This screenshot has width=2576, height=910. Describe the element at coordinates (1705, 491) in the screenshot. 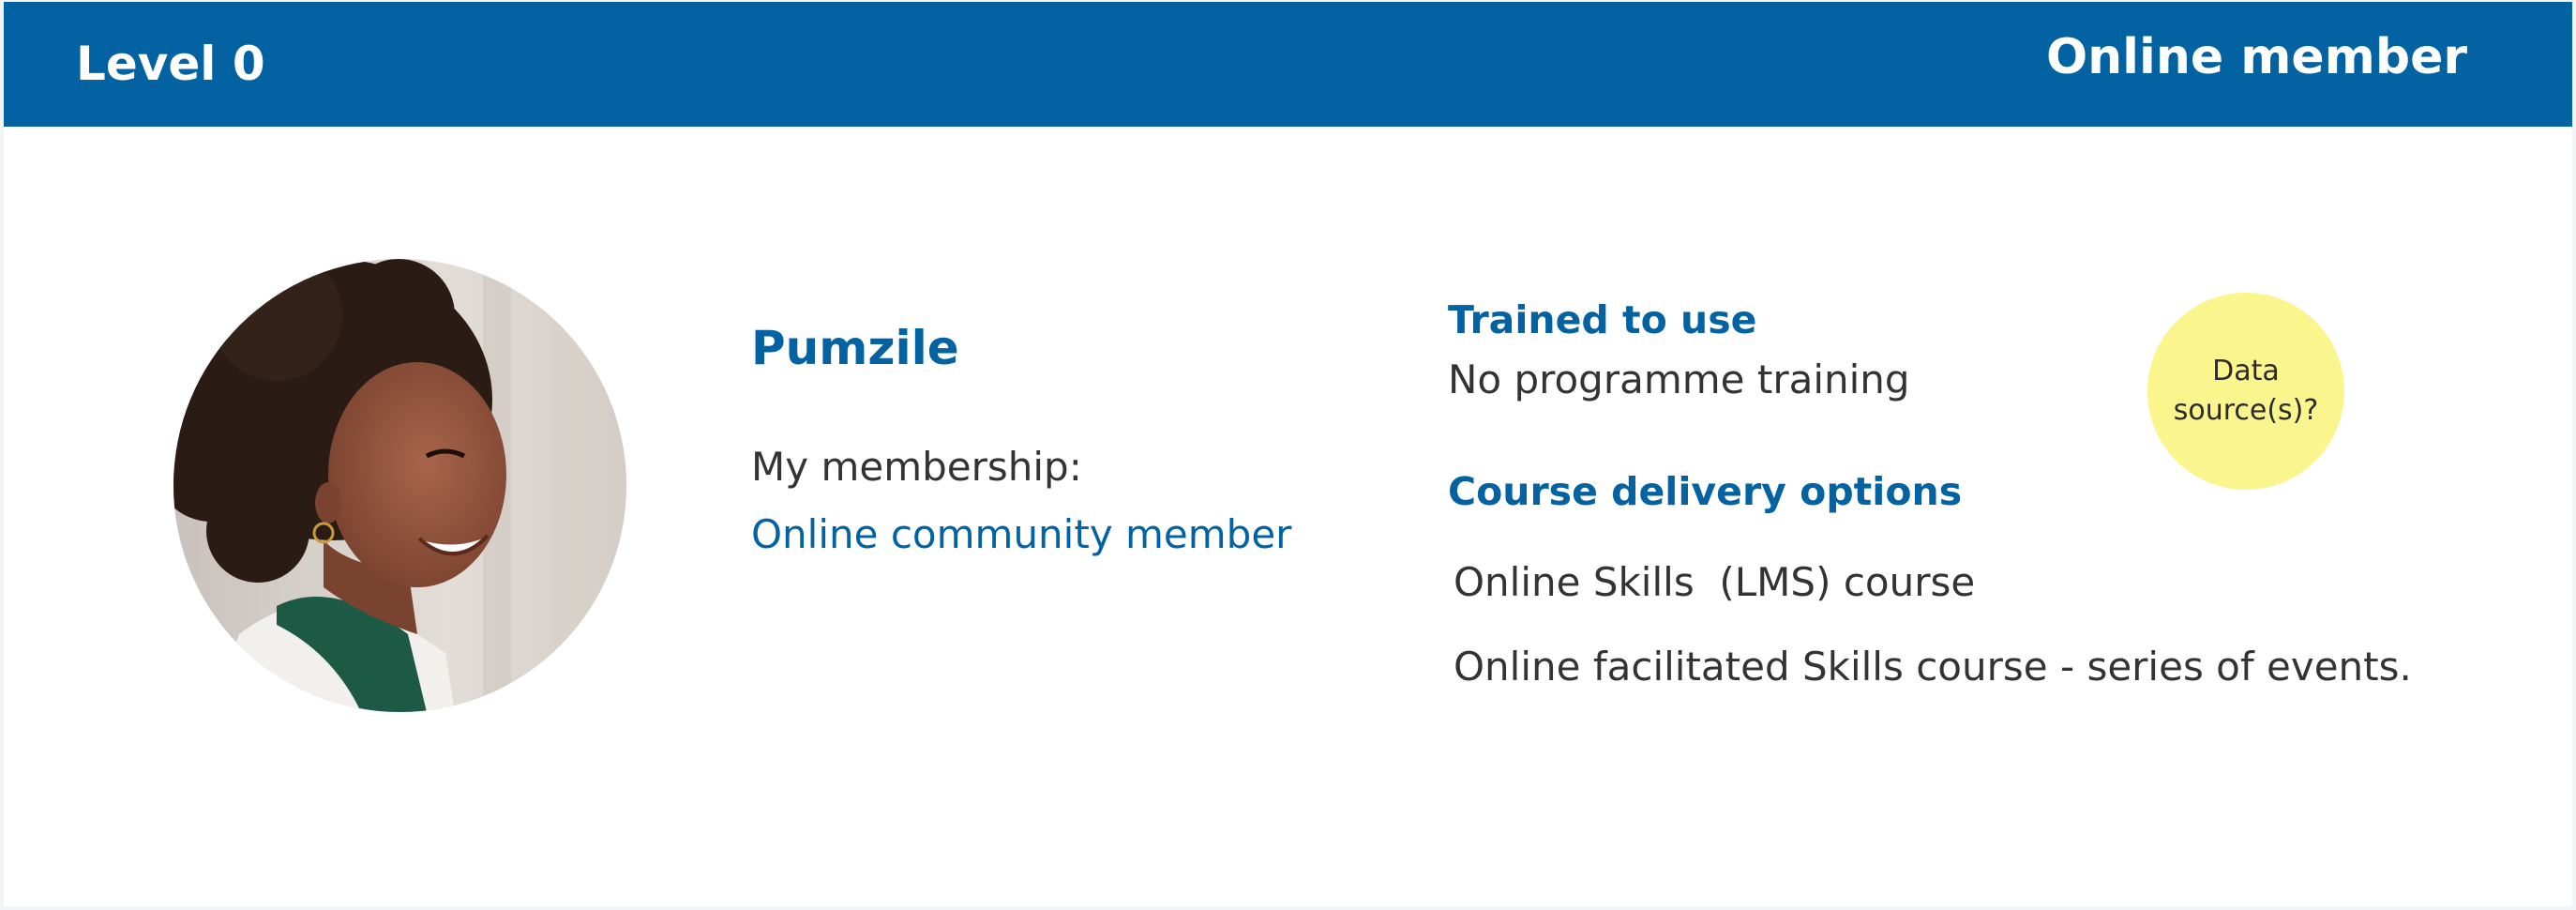

I see `delivery-heading: Course delivery options` at that location.